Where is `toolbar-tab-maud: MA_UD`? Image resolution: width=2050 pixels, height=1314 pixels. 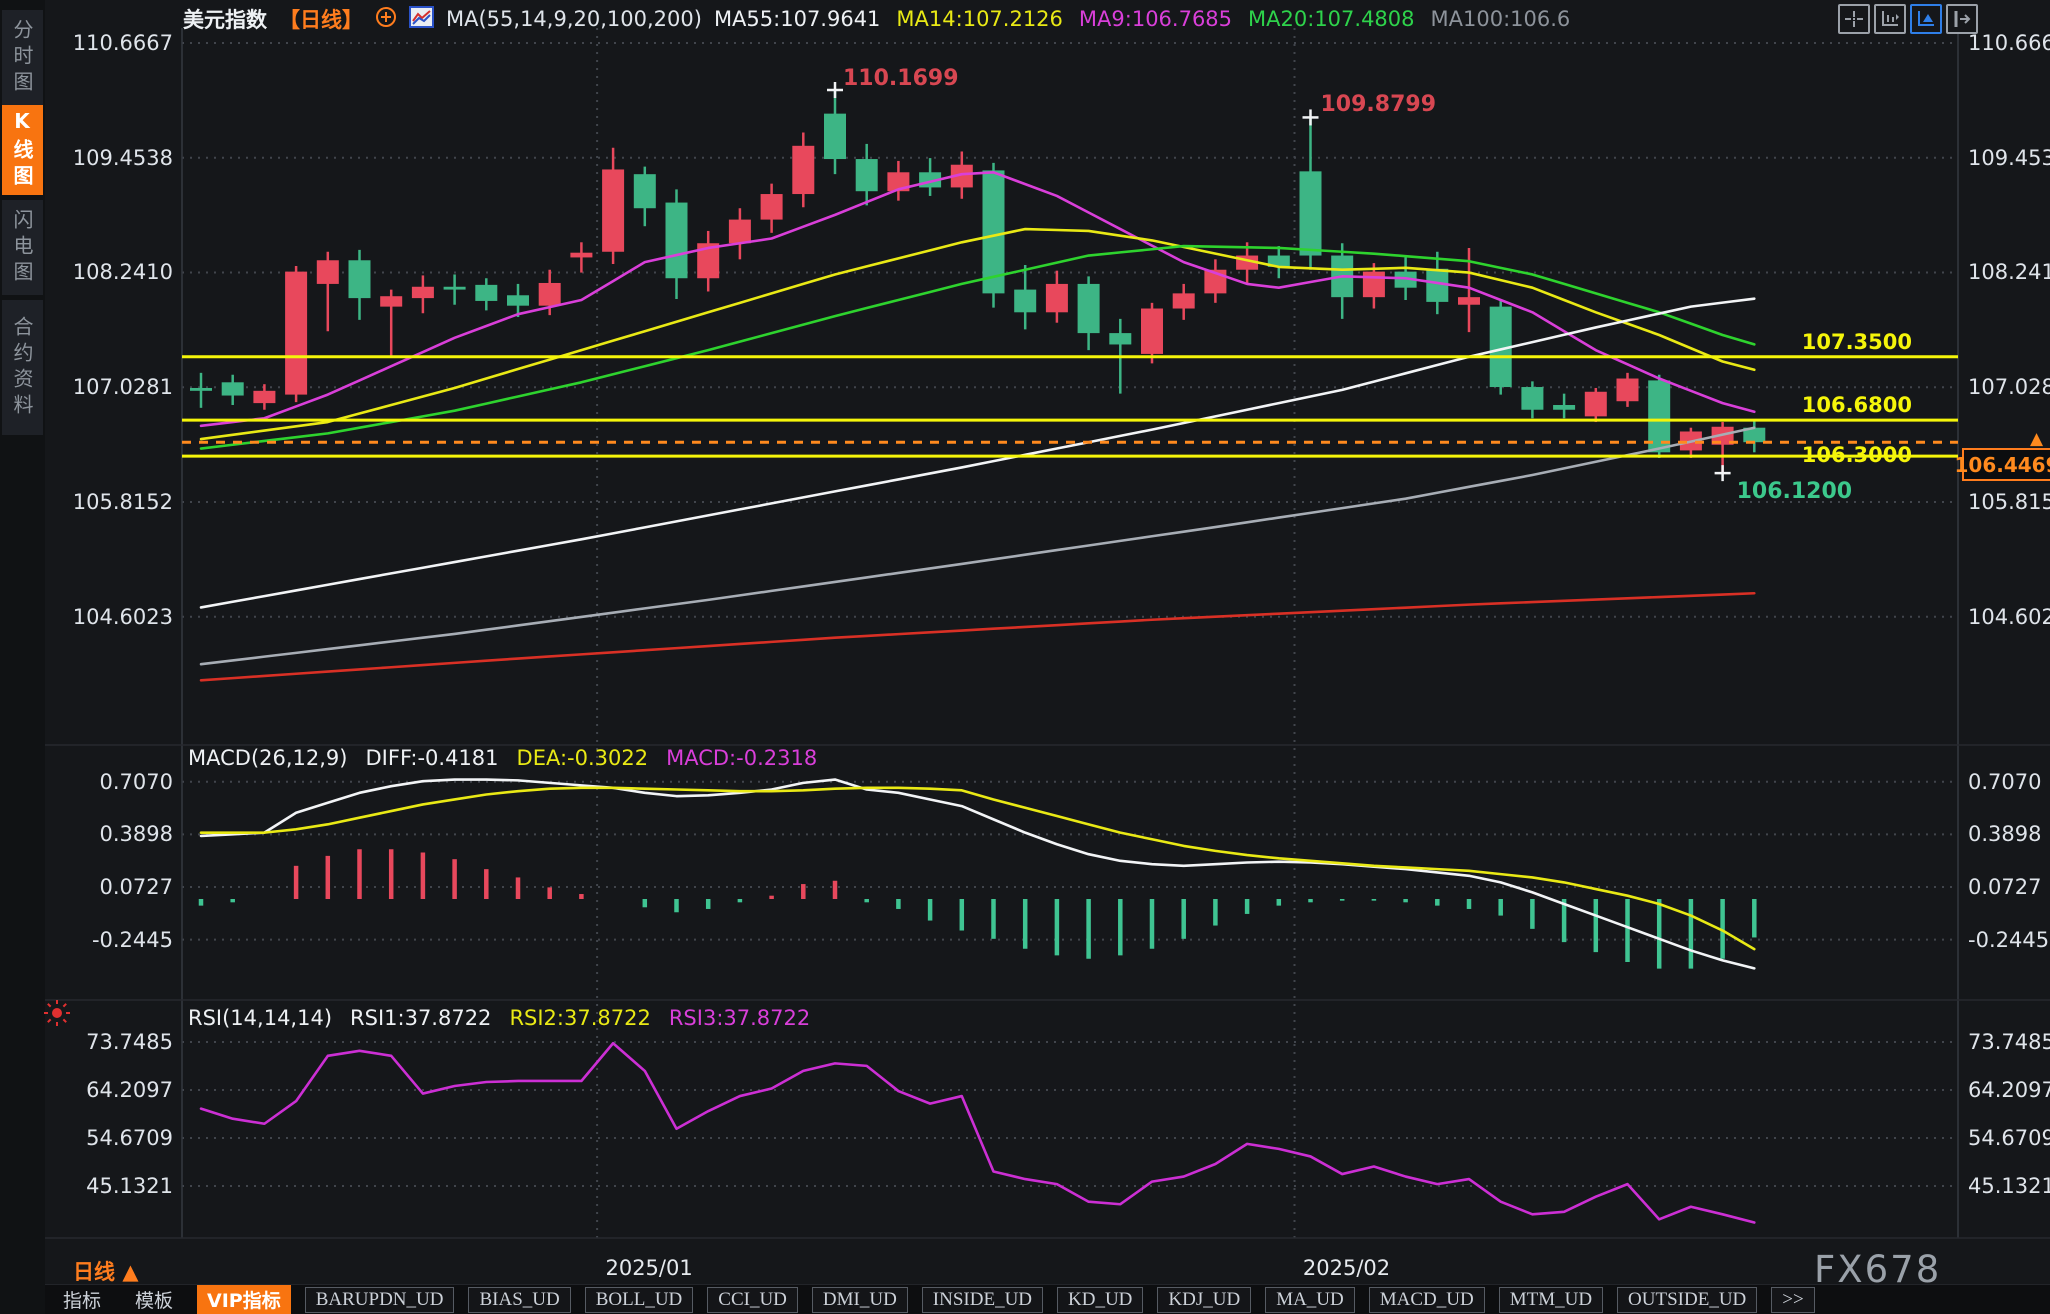
toolbar-tab-maud: MA_UD is located at coordinates (1310, 1299).